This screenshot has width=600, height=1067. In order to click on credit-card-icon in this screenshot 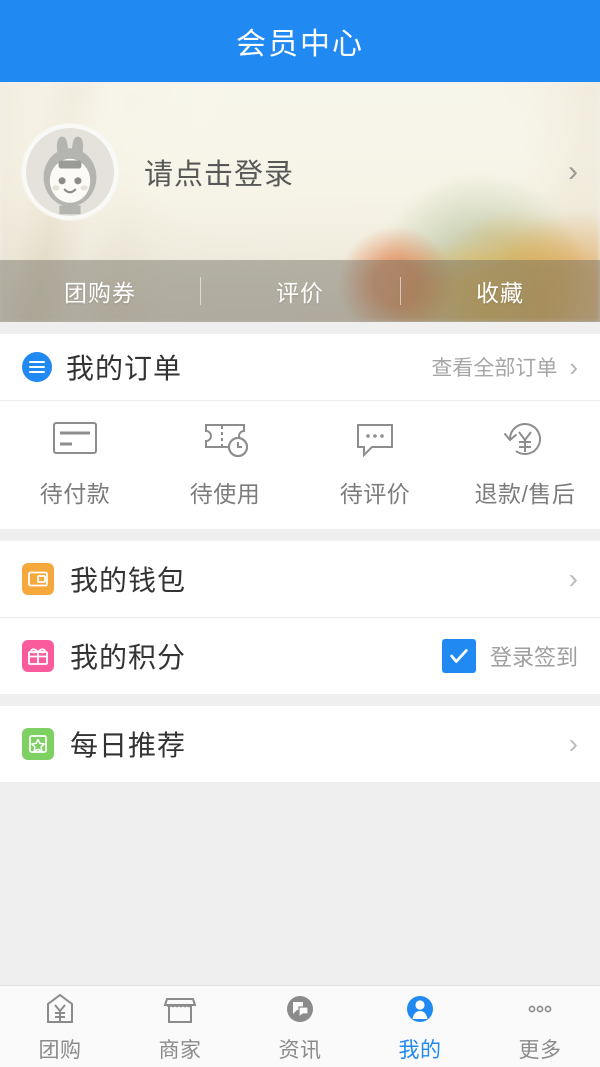, I will do `click(75, 439)`.